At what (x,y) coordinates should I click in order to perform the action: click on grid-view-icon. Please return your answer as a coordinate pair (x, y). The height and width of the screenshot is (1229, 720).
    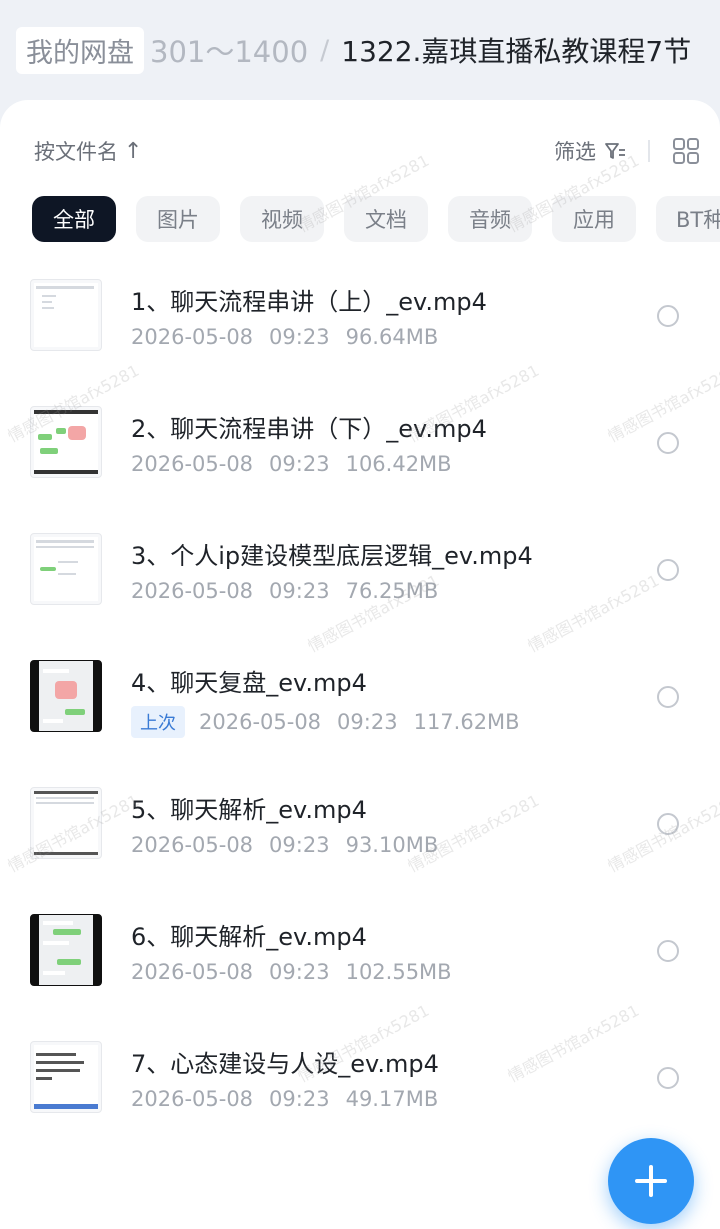
    Looking at the image, I should click on (686, 151).